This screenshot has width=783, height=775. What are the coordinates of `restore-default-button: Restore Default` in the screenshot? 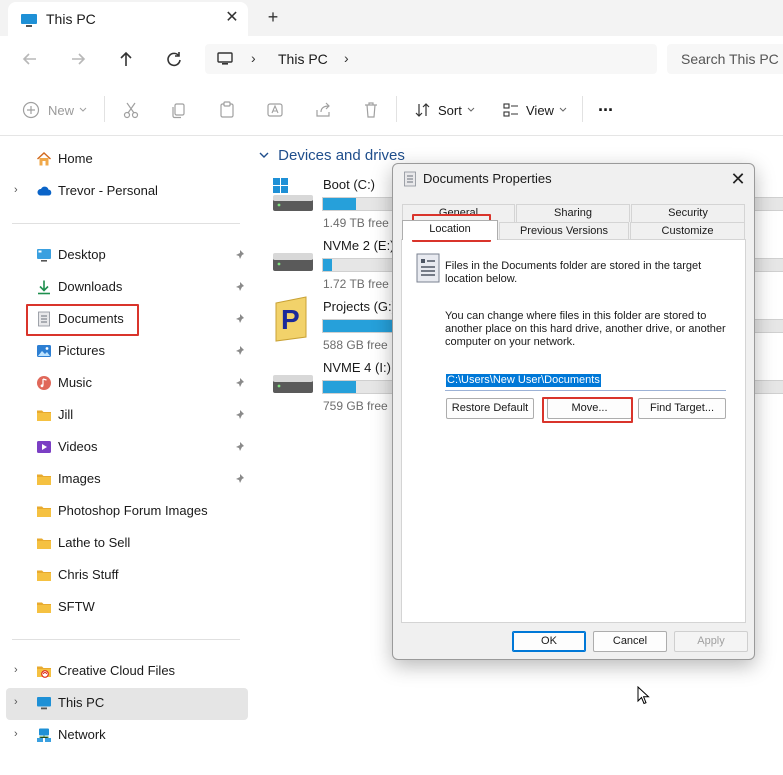 It's located at (490, 408).